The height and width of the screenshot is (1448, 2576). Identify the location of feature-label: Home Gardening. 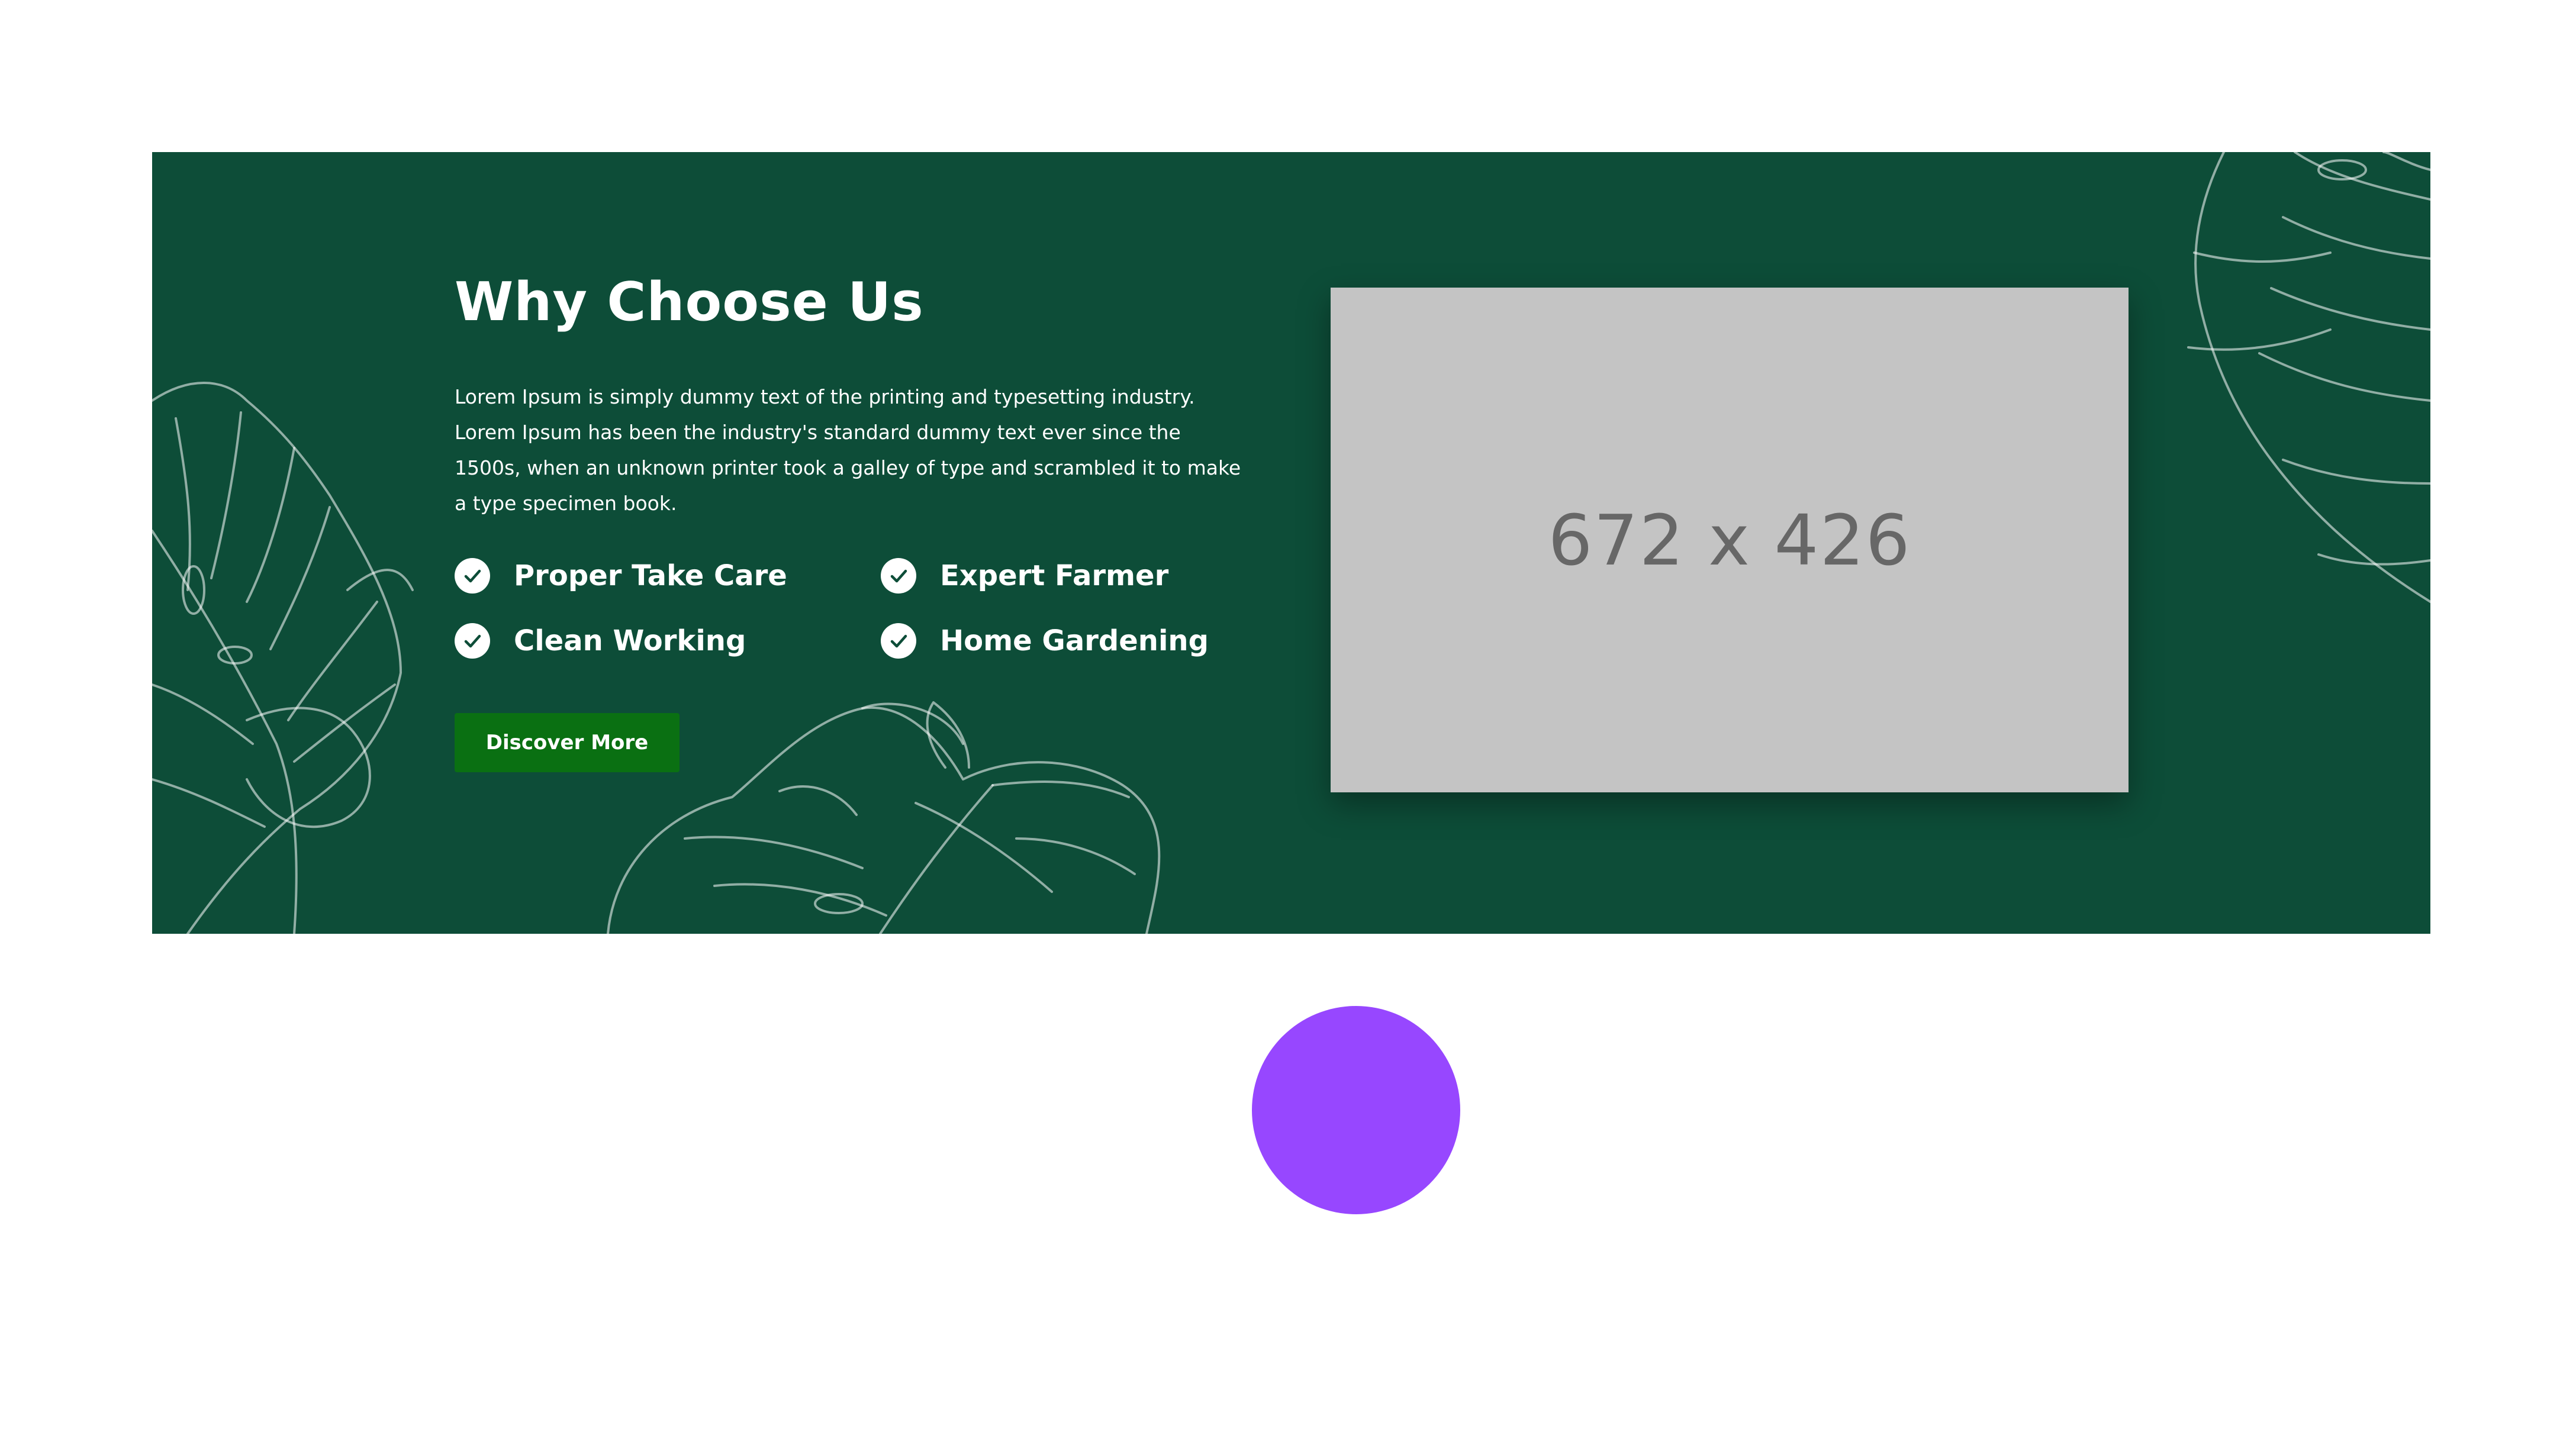
(1074, 640).